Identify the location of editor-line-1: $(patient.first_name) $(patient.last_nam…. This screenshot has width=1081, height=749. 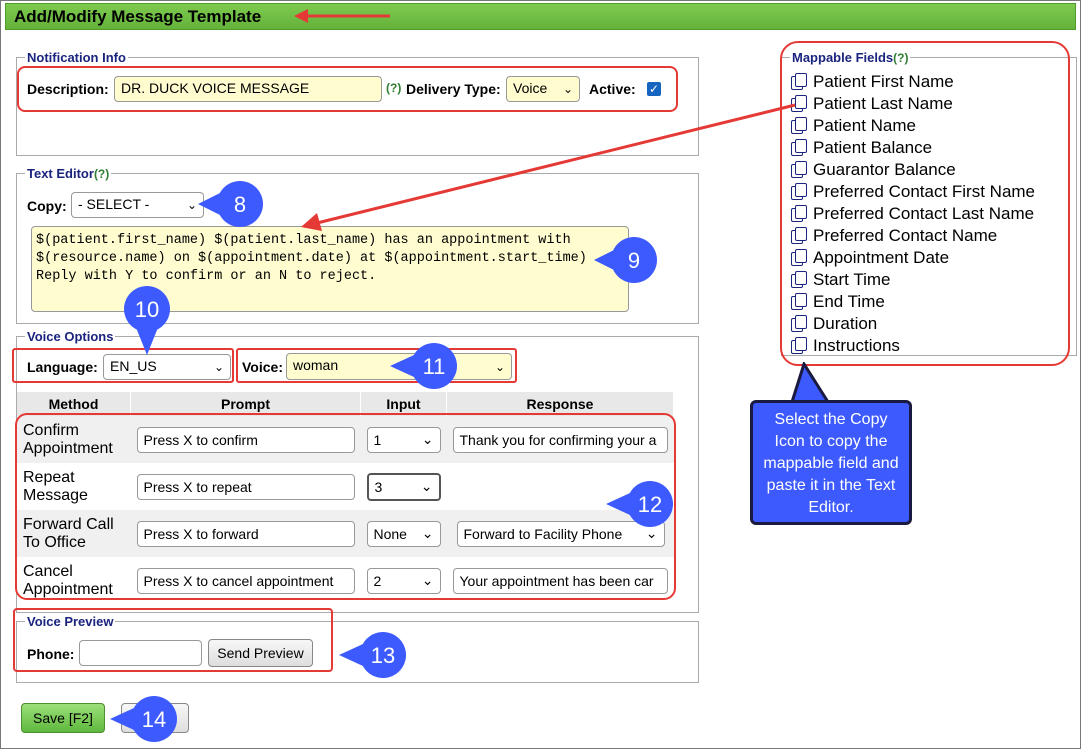
(303, 240).